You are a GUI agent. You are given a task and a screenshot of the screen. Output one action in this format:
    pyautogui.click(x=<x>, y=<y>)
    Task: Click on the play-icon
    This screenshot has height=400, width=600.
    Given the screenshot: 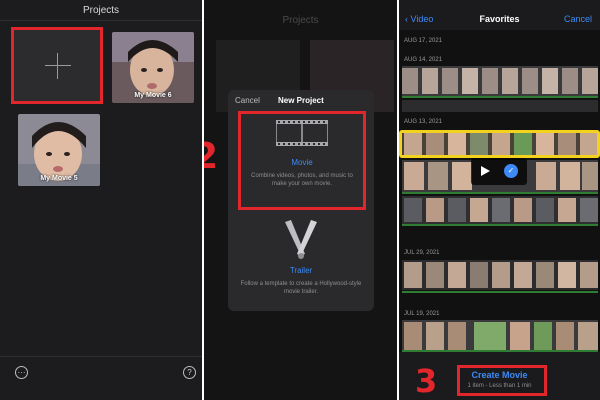 What is the action you would take?
    pyautogui.click(x=485, y=171)
    